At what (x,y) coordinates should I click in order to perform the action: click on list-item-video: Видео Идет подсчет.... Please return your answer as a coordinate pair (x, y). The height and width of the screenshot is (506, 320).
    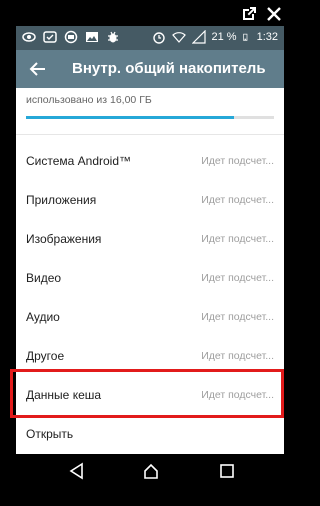
    Looking at the image, I should click on (150, 278).